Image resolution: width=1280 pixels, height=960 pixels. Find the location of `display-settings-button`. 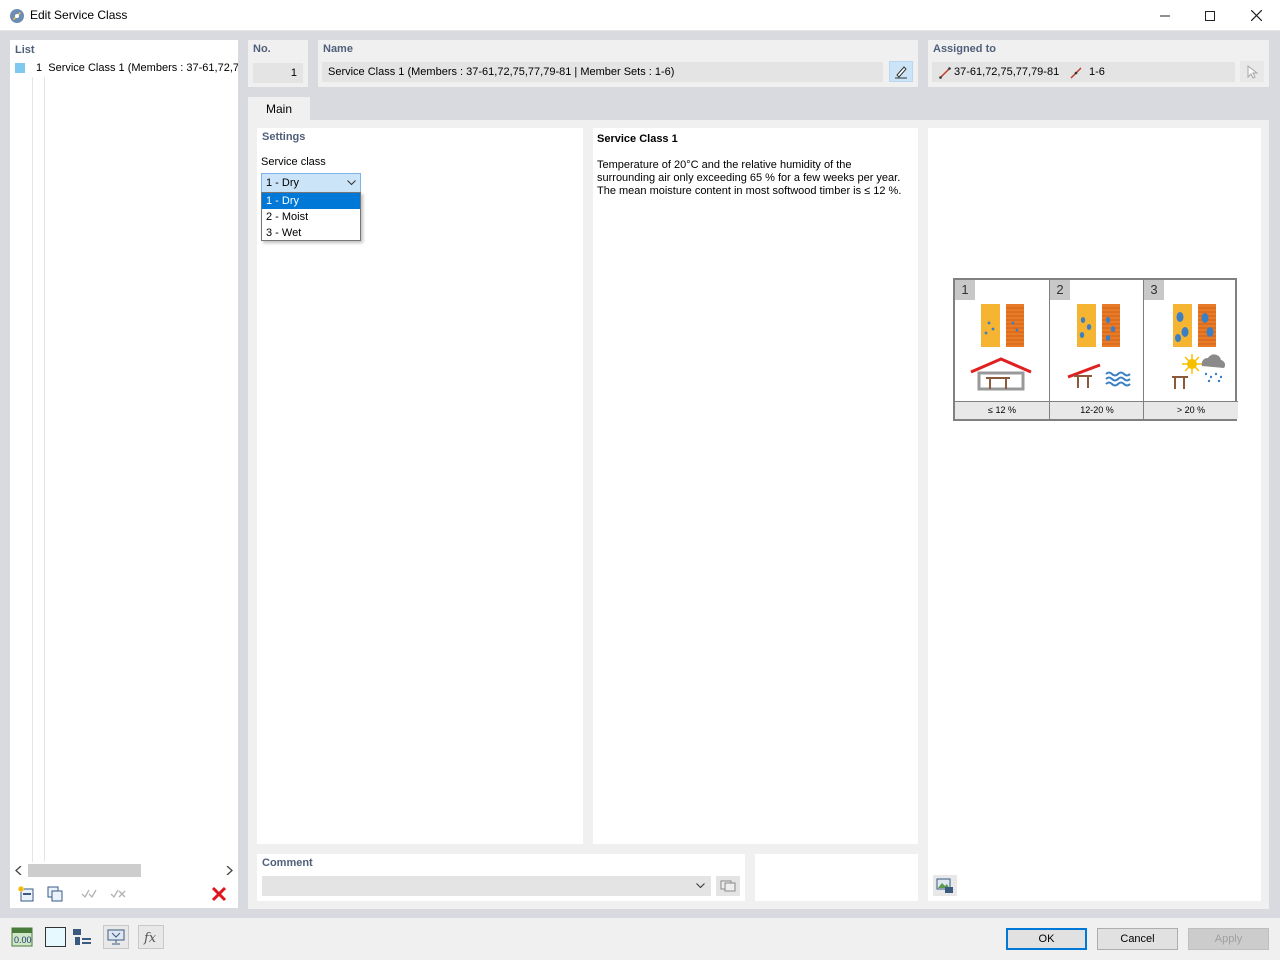

display-settings-button is located at coordinates (82, 937).